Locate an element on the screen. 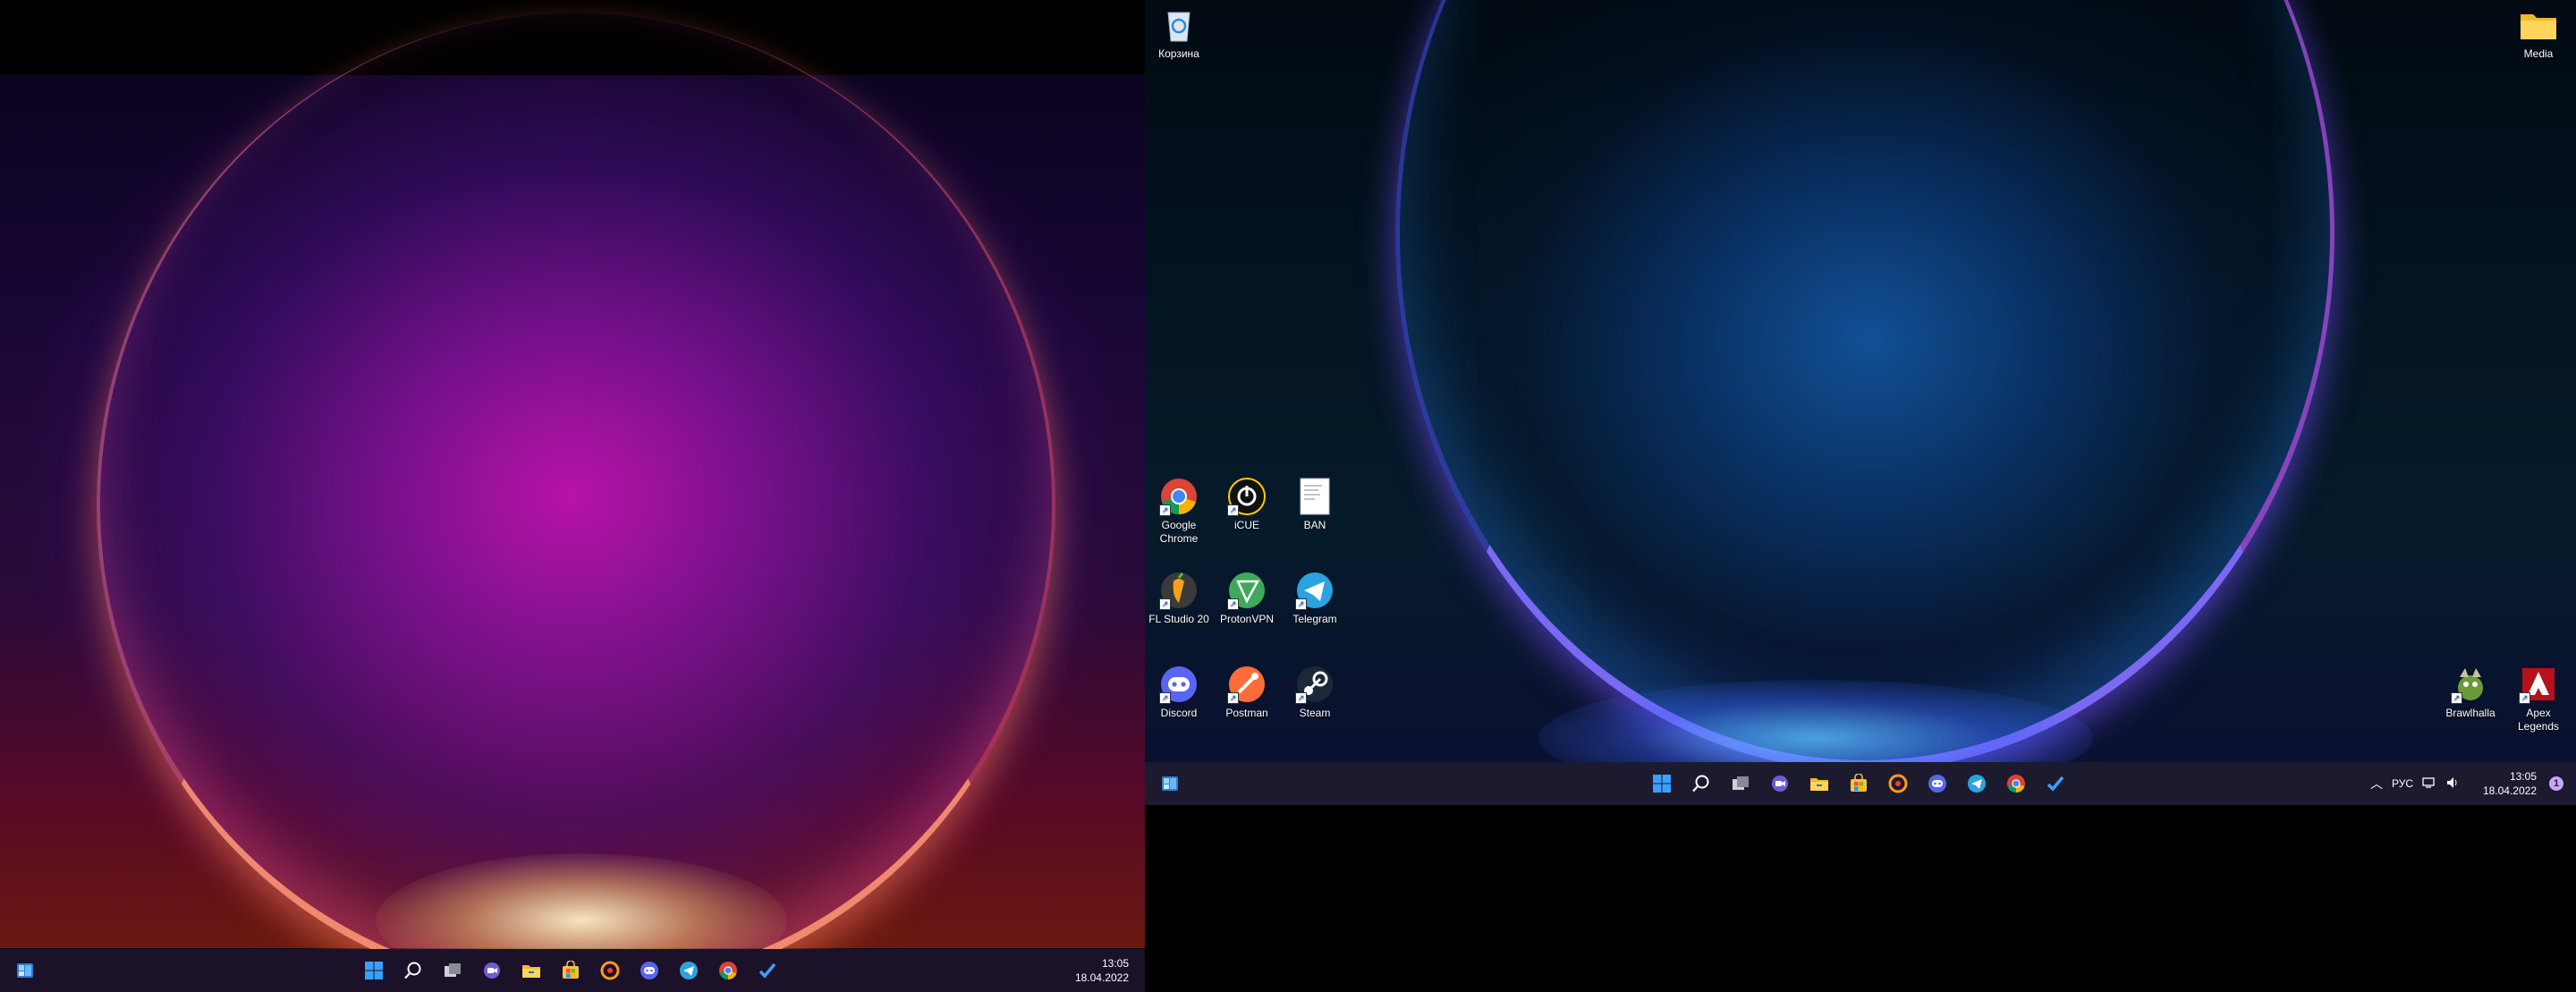 Image resolution: width=2576 pixels, height=992 pixels. desktop-icon-ban: BAN is located at coordinates (1315, 504).